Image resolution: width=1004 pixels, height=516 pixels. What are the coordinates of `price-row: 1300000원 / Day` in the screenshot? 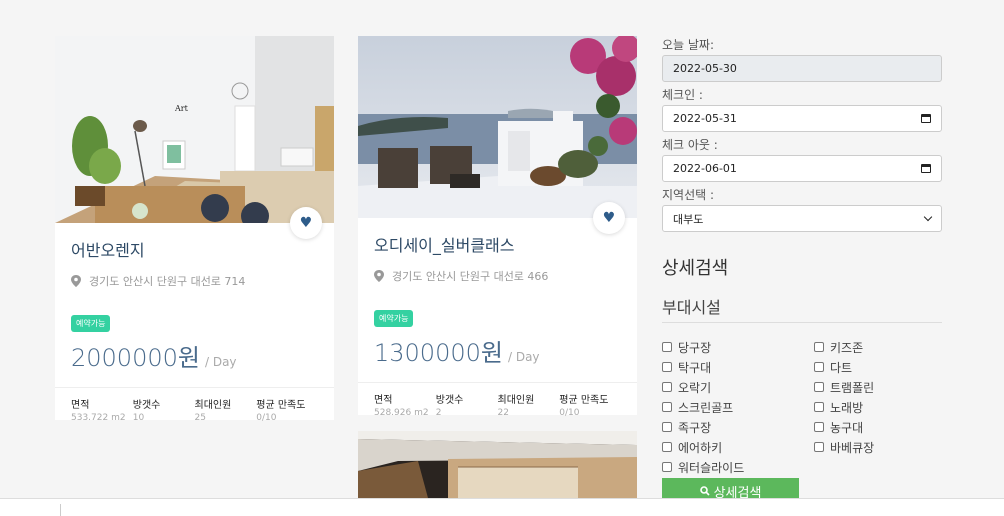 It's located at (497, 350).